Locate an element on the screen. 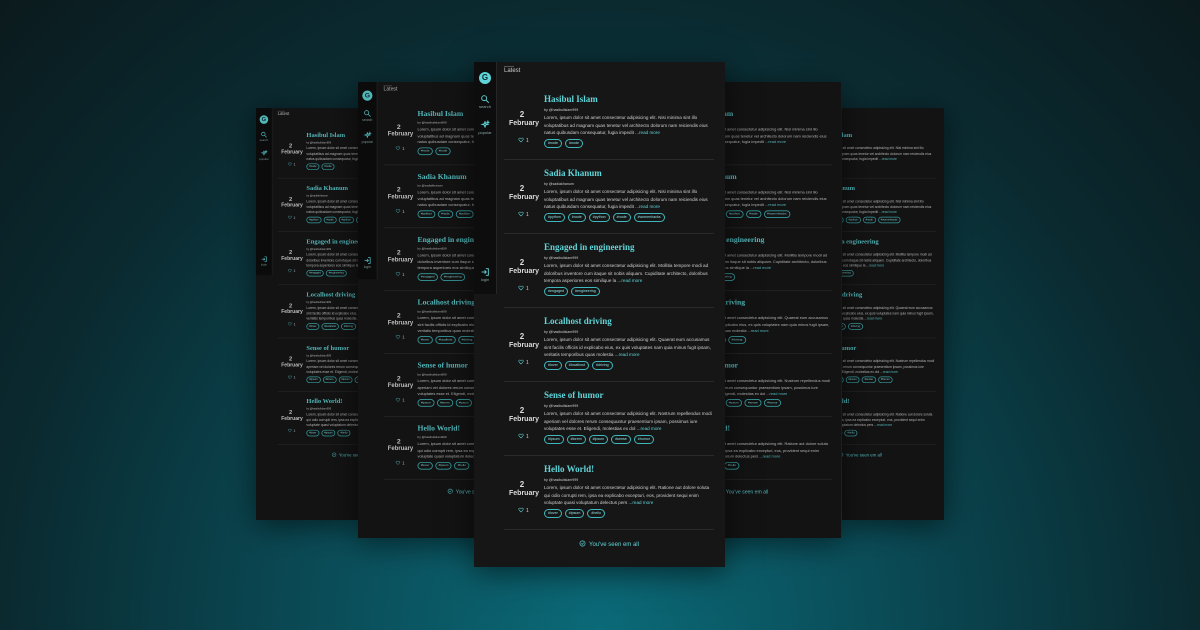 This screenshot has width=1200, height=630. tag-chip: #engaged is located at coordinates (427, 277).